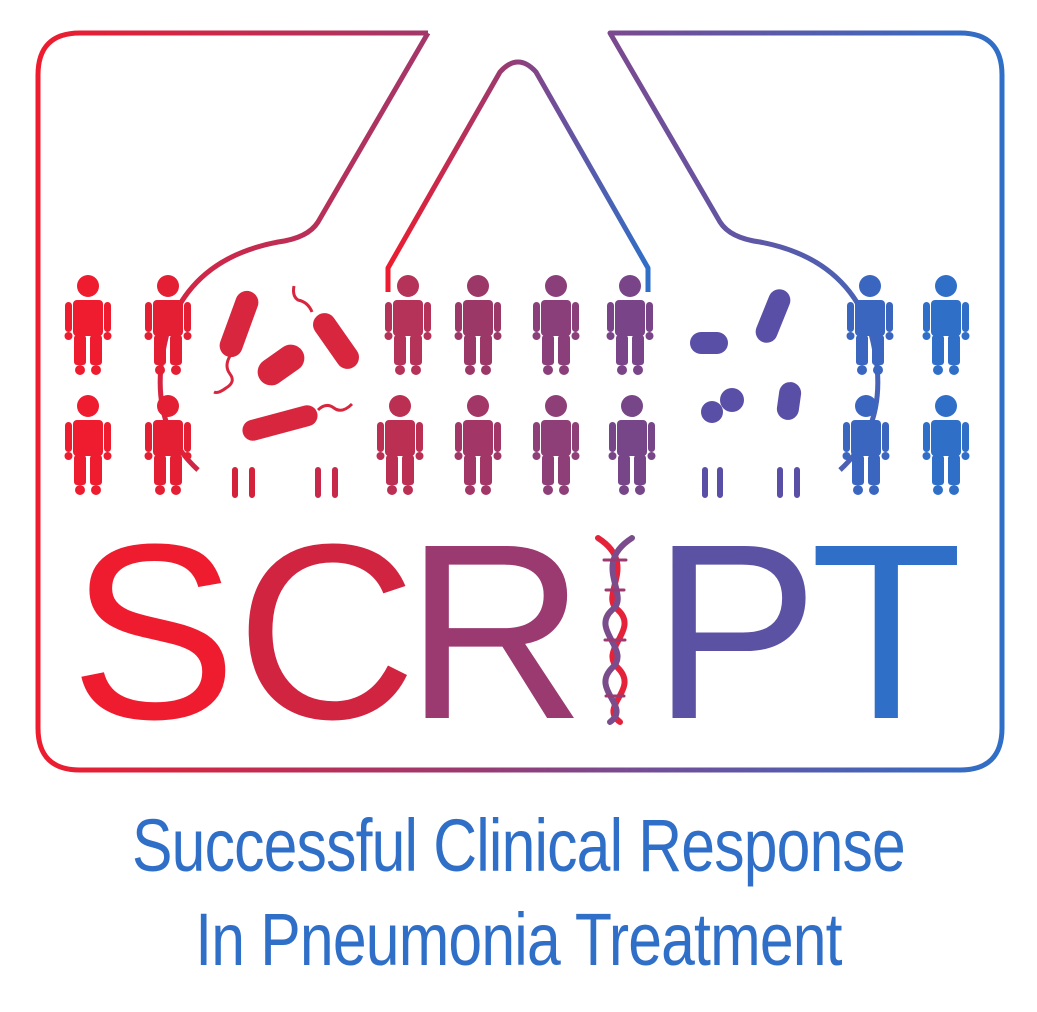 This screenshot has height=1012, width=1037. I want to click on letter-s: S, so click(153, 631).